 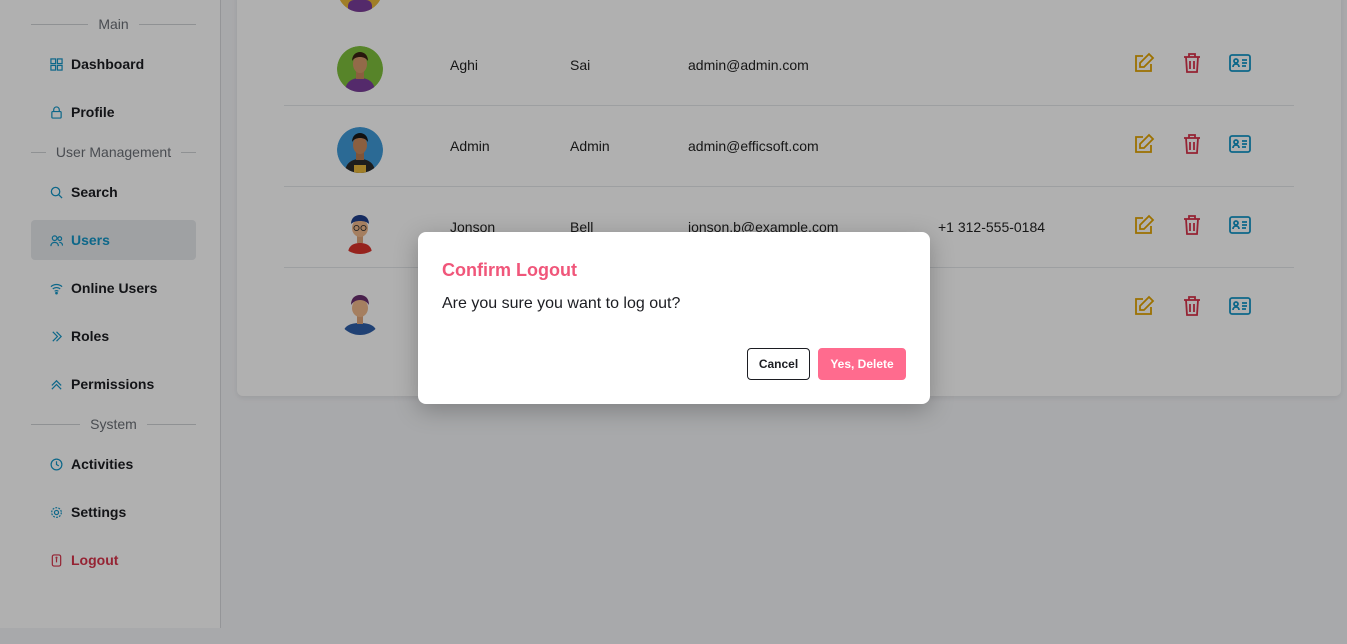 I want to click on cancel-button: Cancel, so click(x=778, y=364).